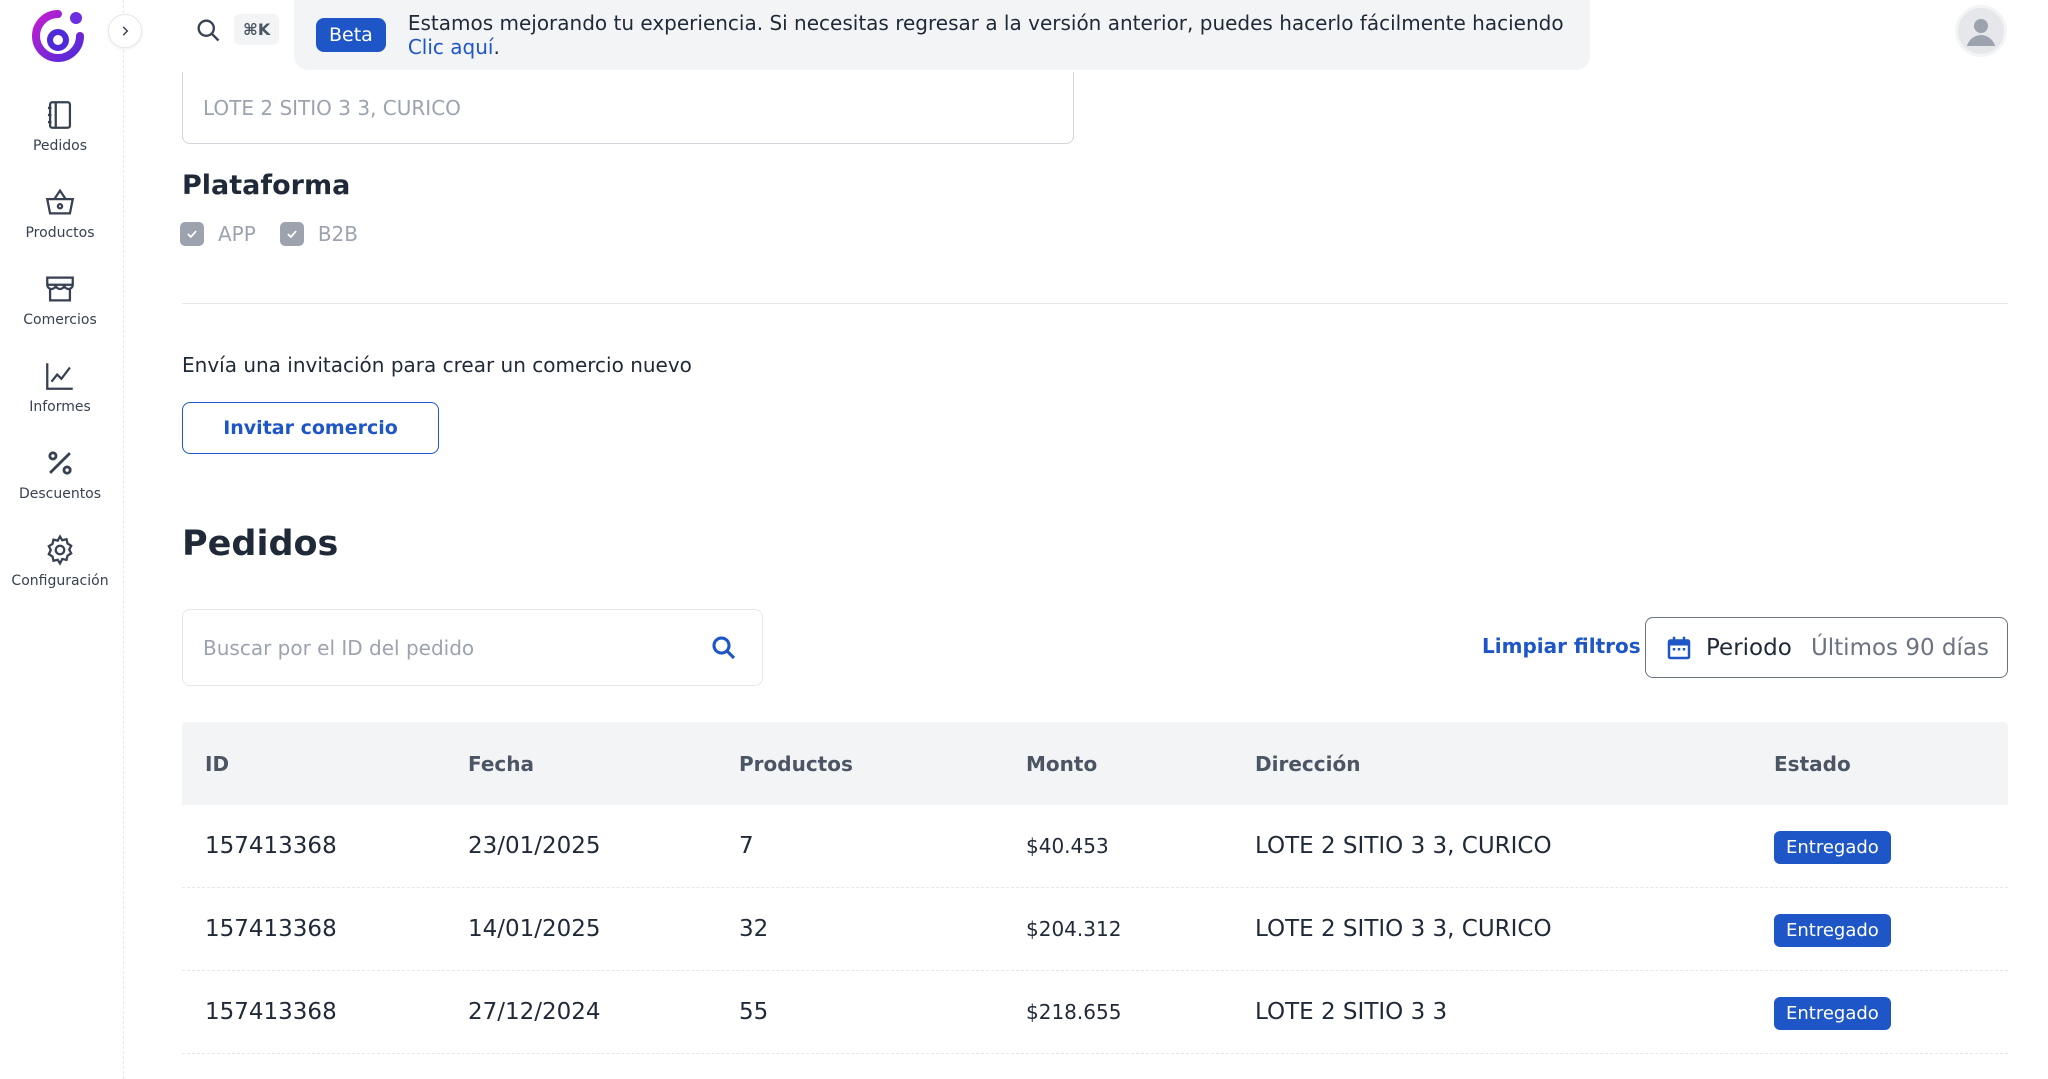  I want to click on address-field: LOTE 2 SITIO 3 3, CURICO, so click(628, 108).